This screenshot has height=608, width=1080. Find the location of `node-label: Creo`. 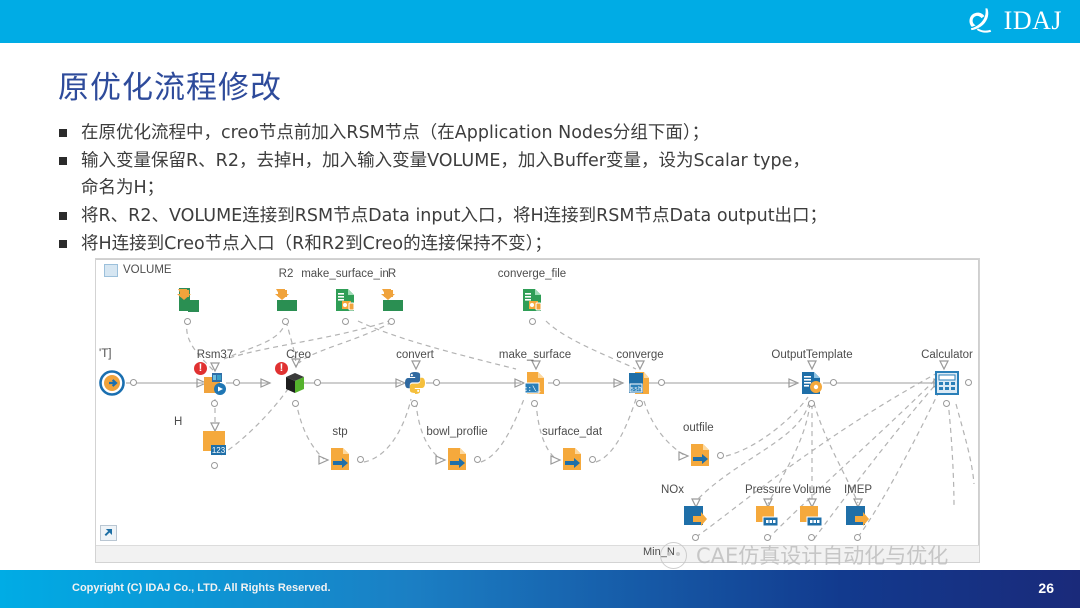

node-label: Creo is located at coordinates (299, 355).